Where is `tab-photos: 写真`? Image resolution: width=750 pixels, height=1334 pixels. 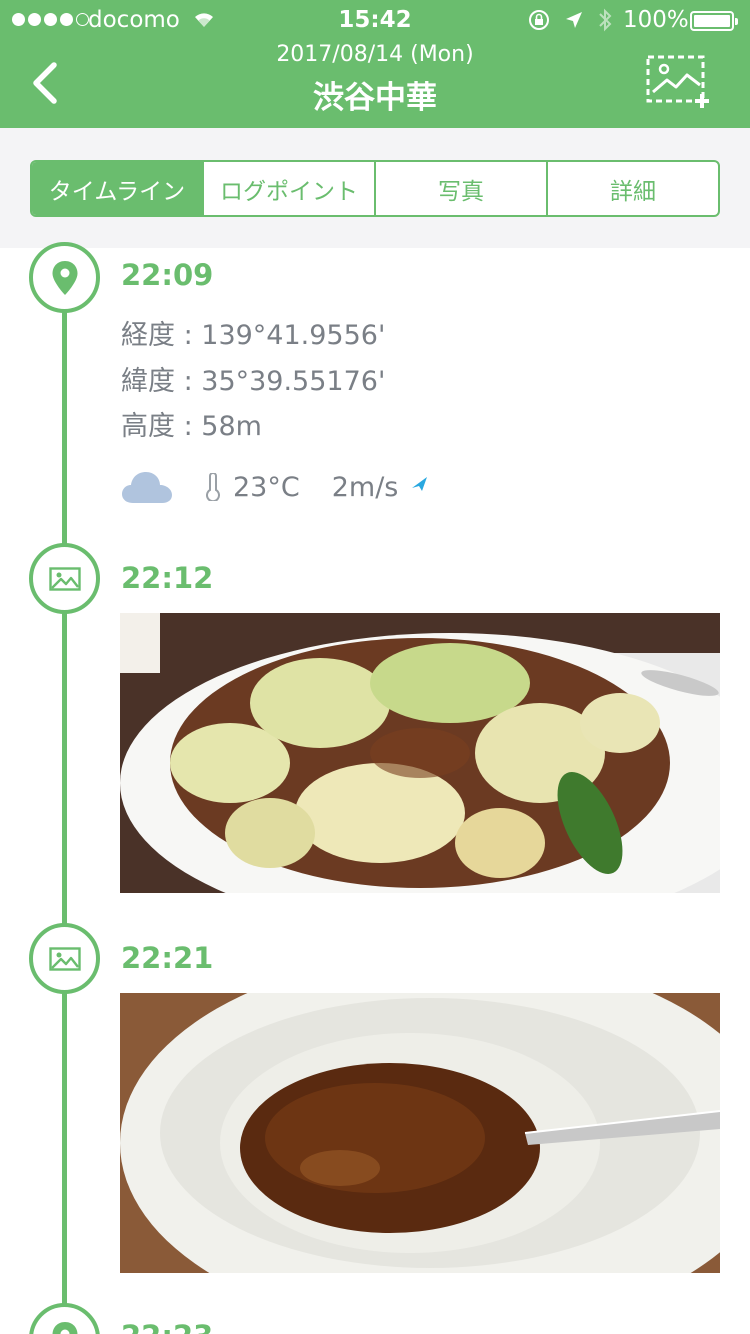 tab-photos: 写真 is located at coordinates (460, 188).